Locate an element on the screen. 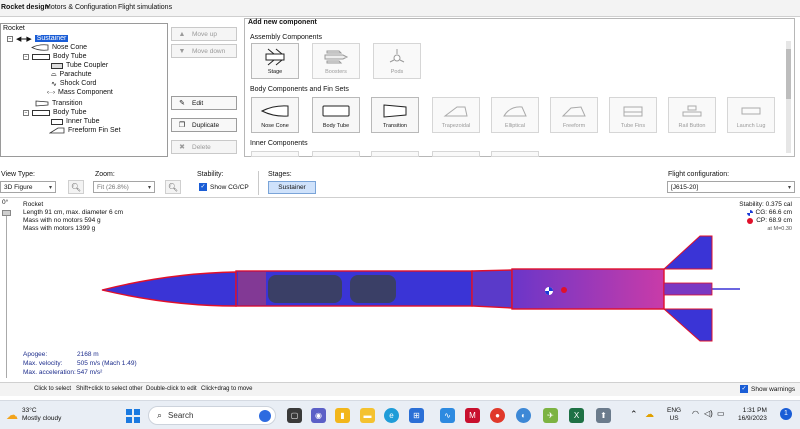 The image size is (800, 429). stage-icon: ◀═▶ is located at coordinates (24, 39).